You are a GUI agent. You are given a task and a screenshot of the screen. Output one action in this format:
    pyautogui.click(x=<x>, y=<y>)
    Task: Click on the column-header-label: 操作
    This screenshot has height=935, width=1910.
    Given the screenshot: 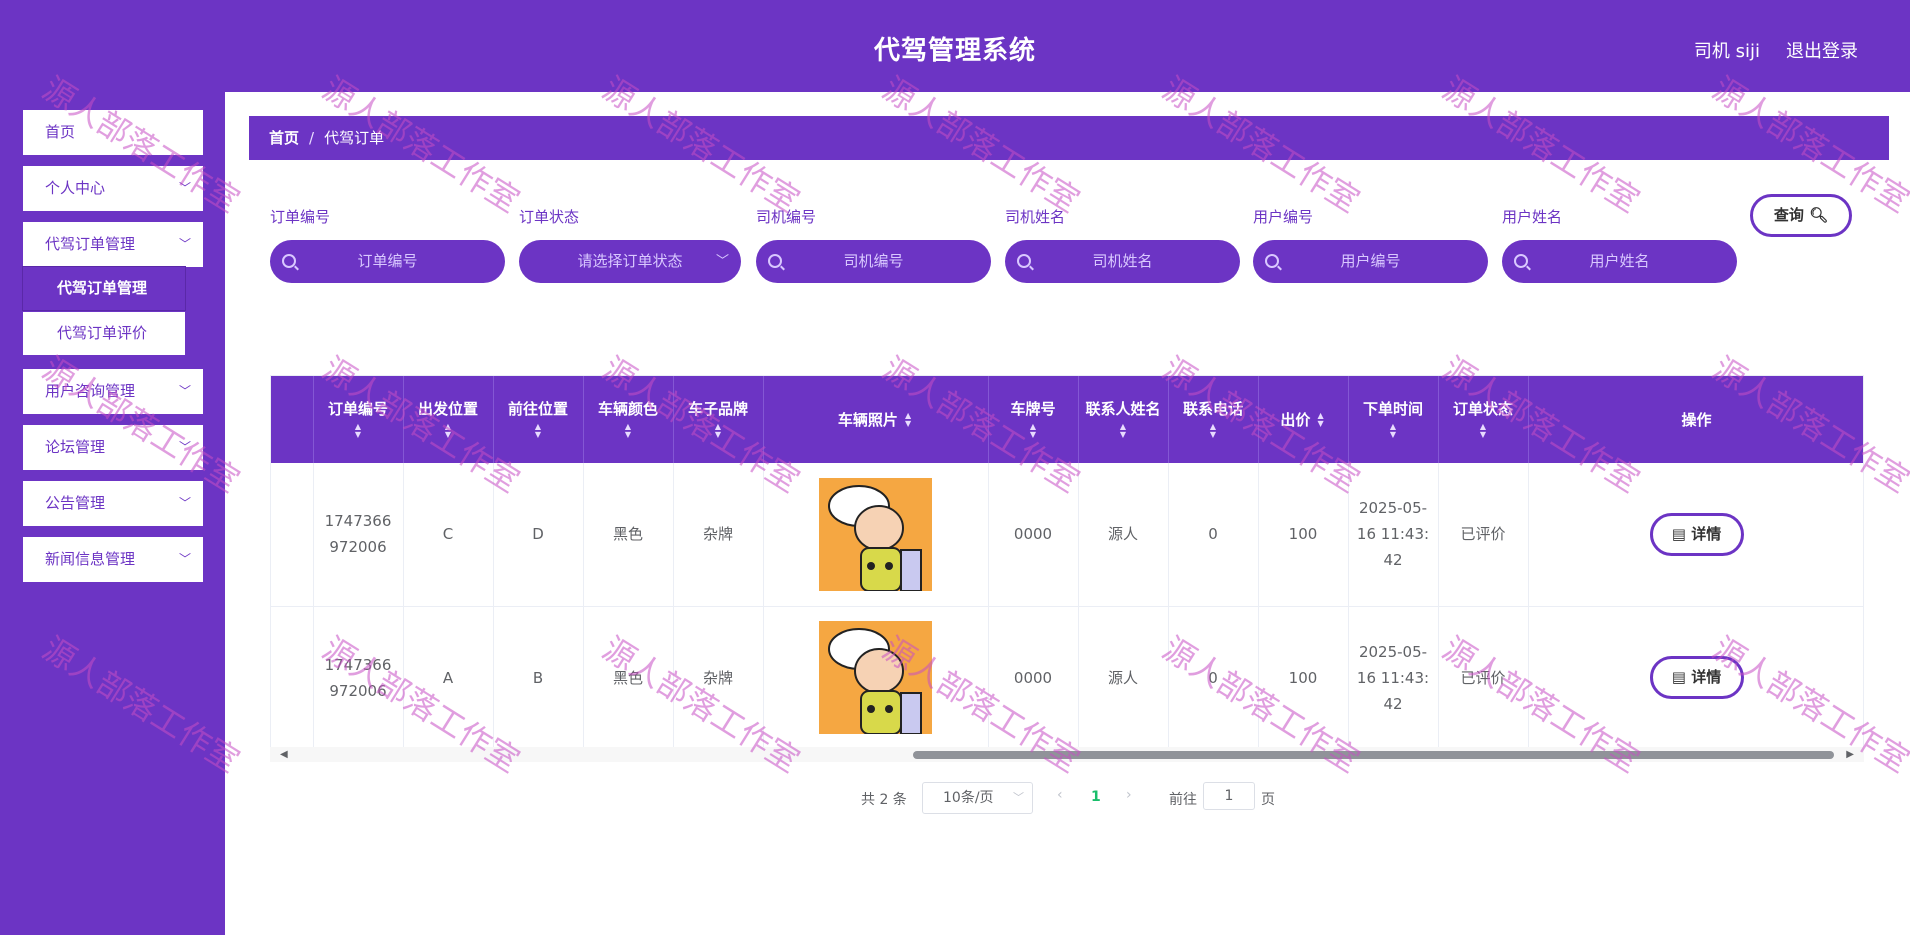 What is the action you would take?
    pyautogui.click(x=1696, y=419)
    